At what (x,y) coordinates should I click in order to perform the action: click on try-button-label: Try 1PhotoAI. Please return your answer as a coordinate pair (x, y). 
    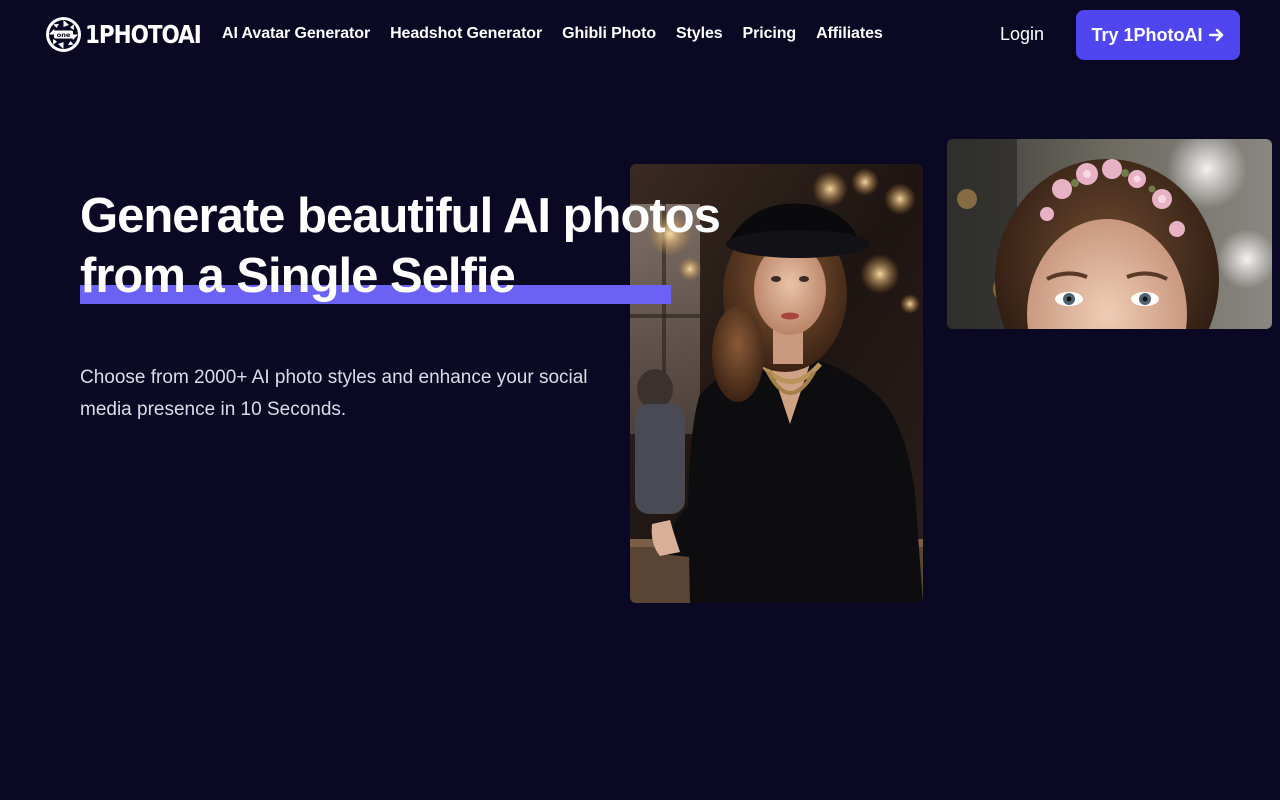
    Looking at the image, I should click on (1147, 34).